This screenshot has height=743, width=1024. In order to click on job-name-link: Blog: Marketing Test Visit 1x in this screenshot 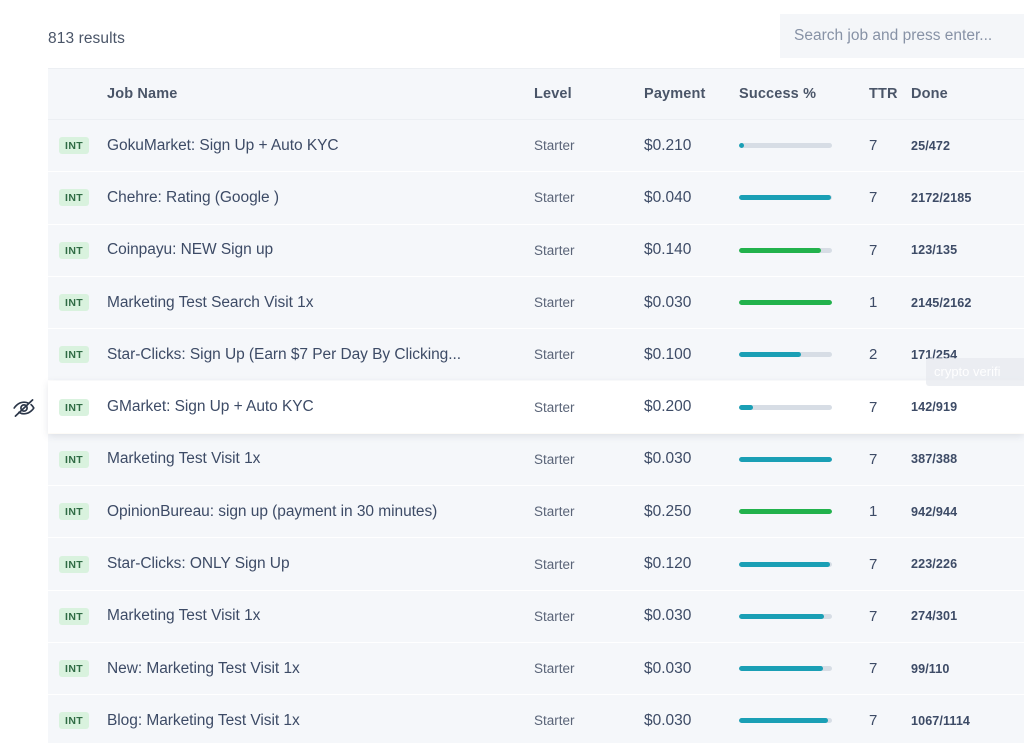, I will do `click(320, 721)`.